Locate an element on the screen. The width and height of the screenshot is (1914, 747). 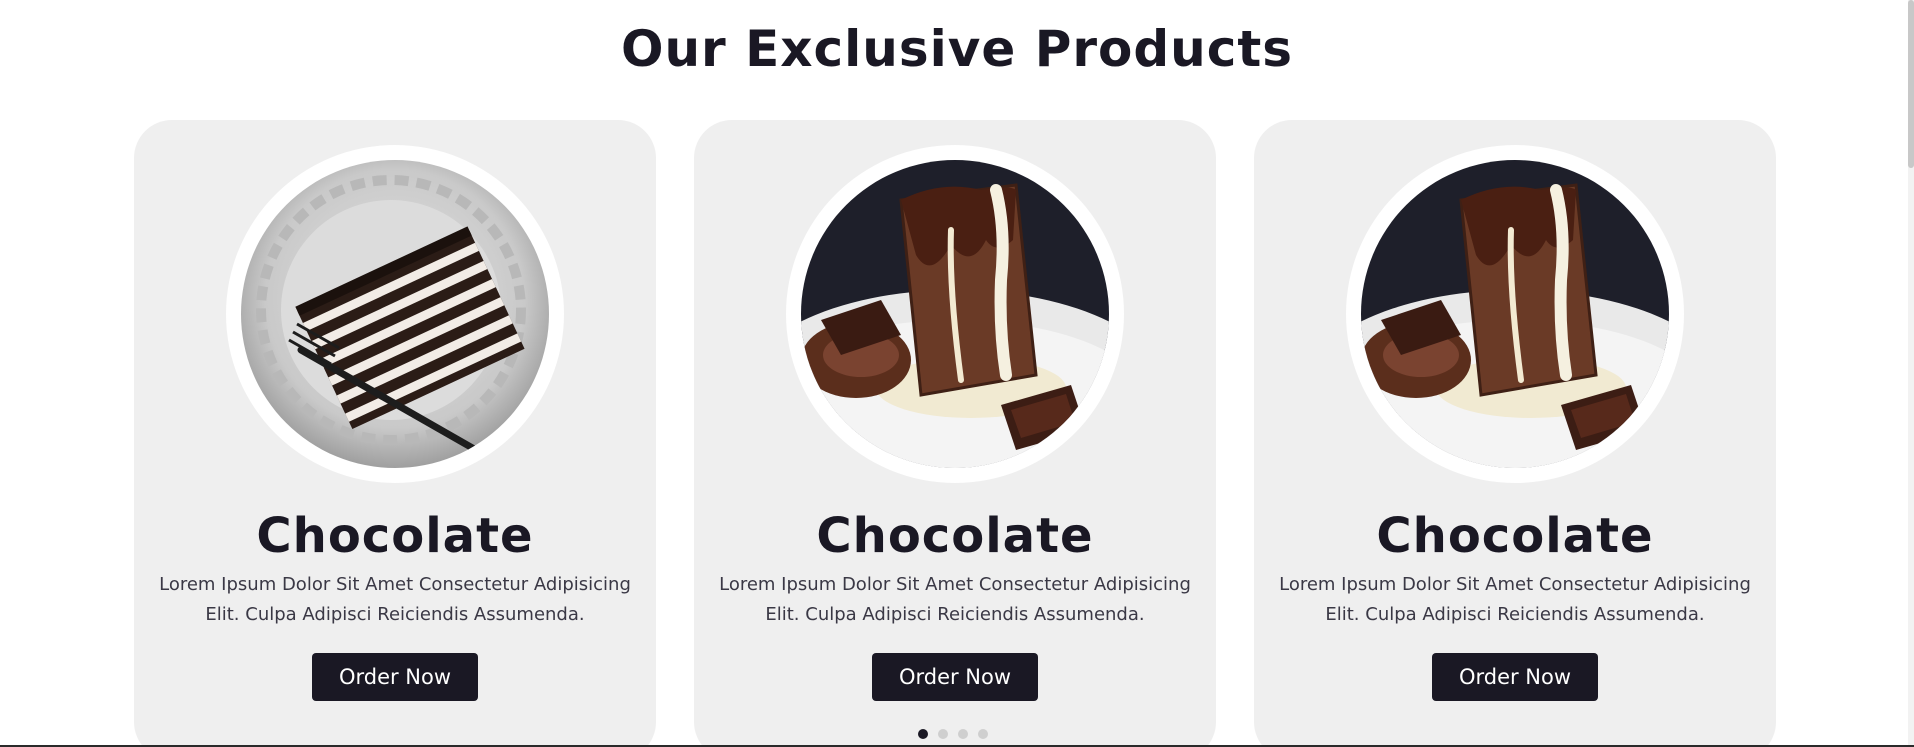
chocolate-cake-slice-image is located at coordinates (395, 314).